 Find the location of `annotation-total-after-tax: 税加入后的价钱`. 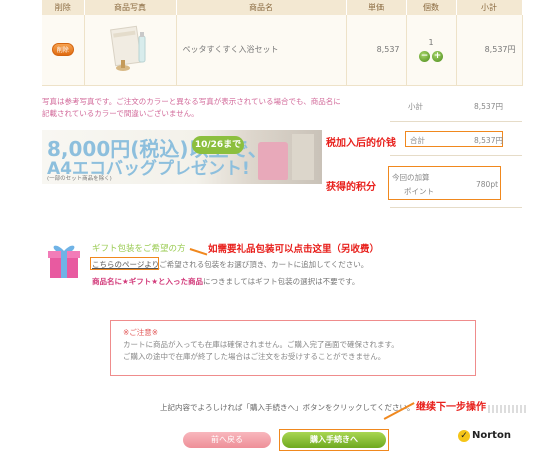

annotation-total-after-tax: 税加入后的价钱 is located at coordinates (361, 143).